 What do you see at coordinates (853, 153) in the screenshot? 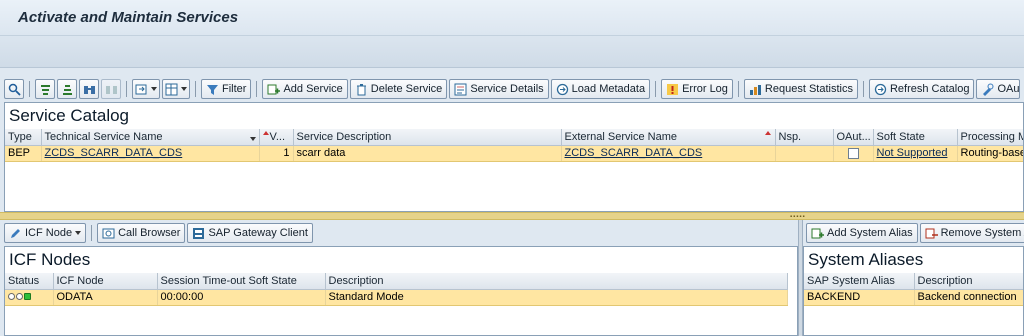
I see `oauth-checkbox` at bounding box center [853, 153].